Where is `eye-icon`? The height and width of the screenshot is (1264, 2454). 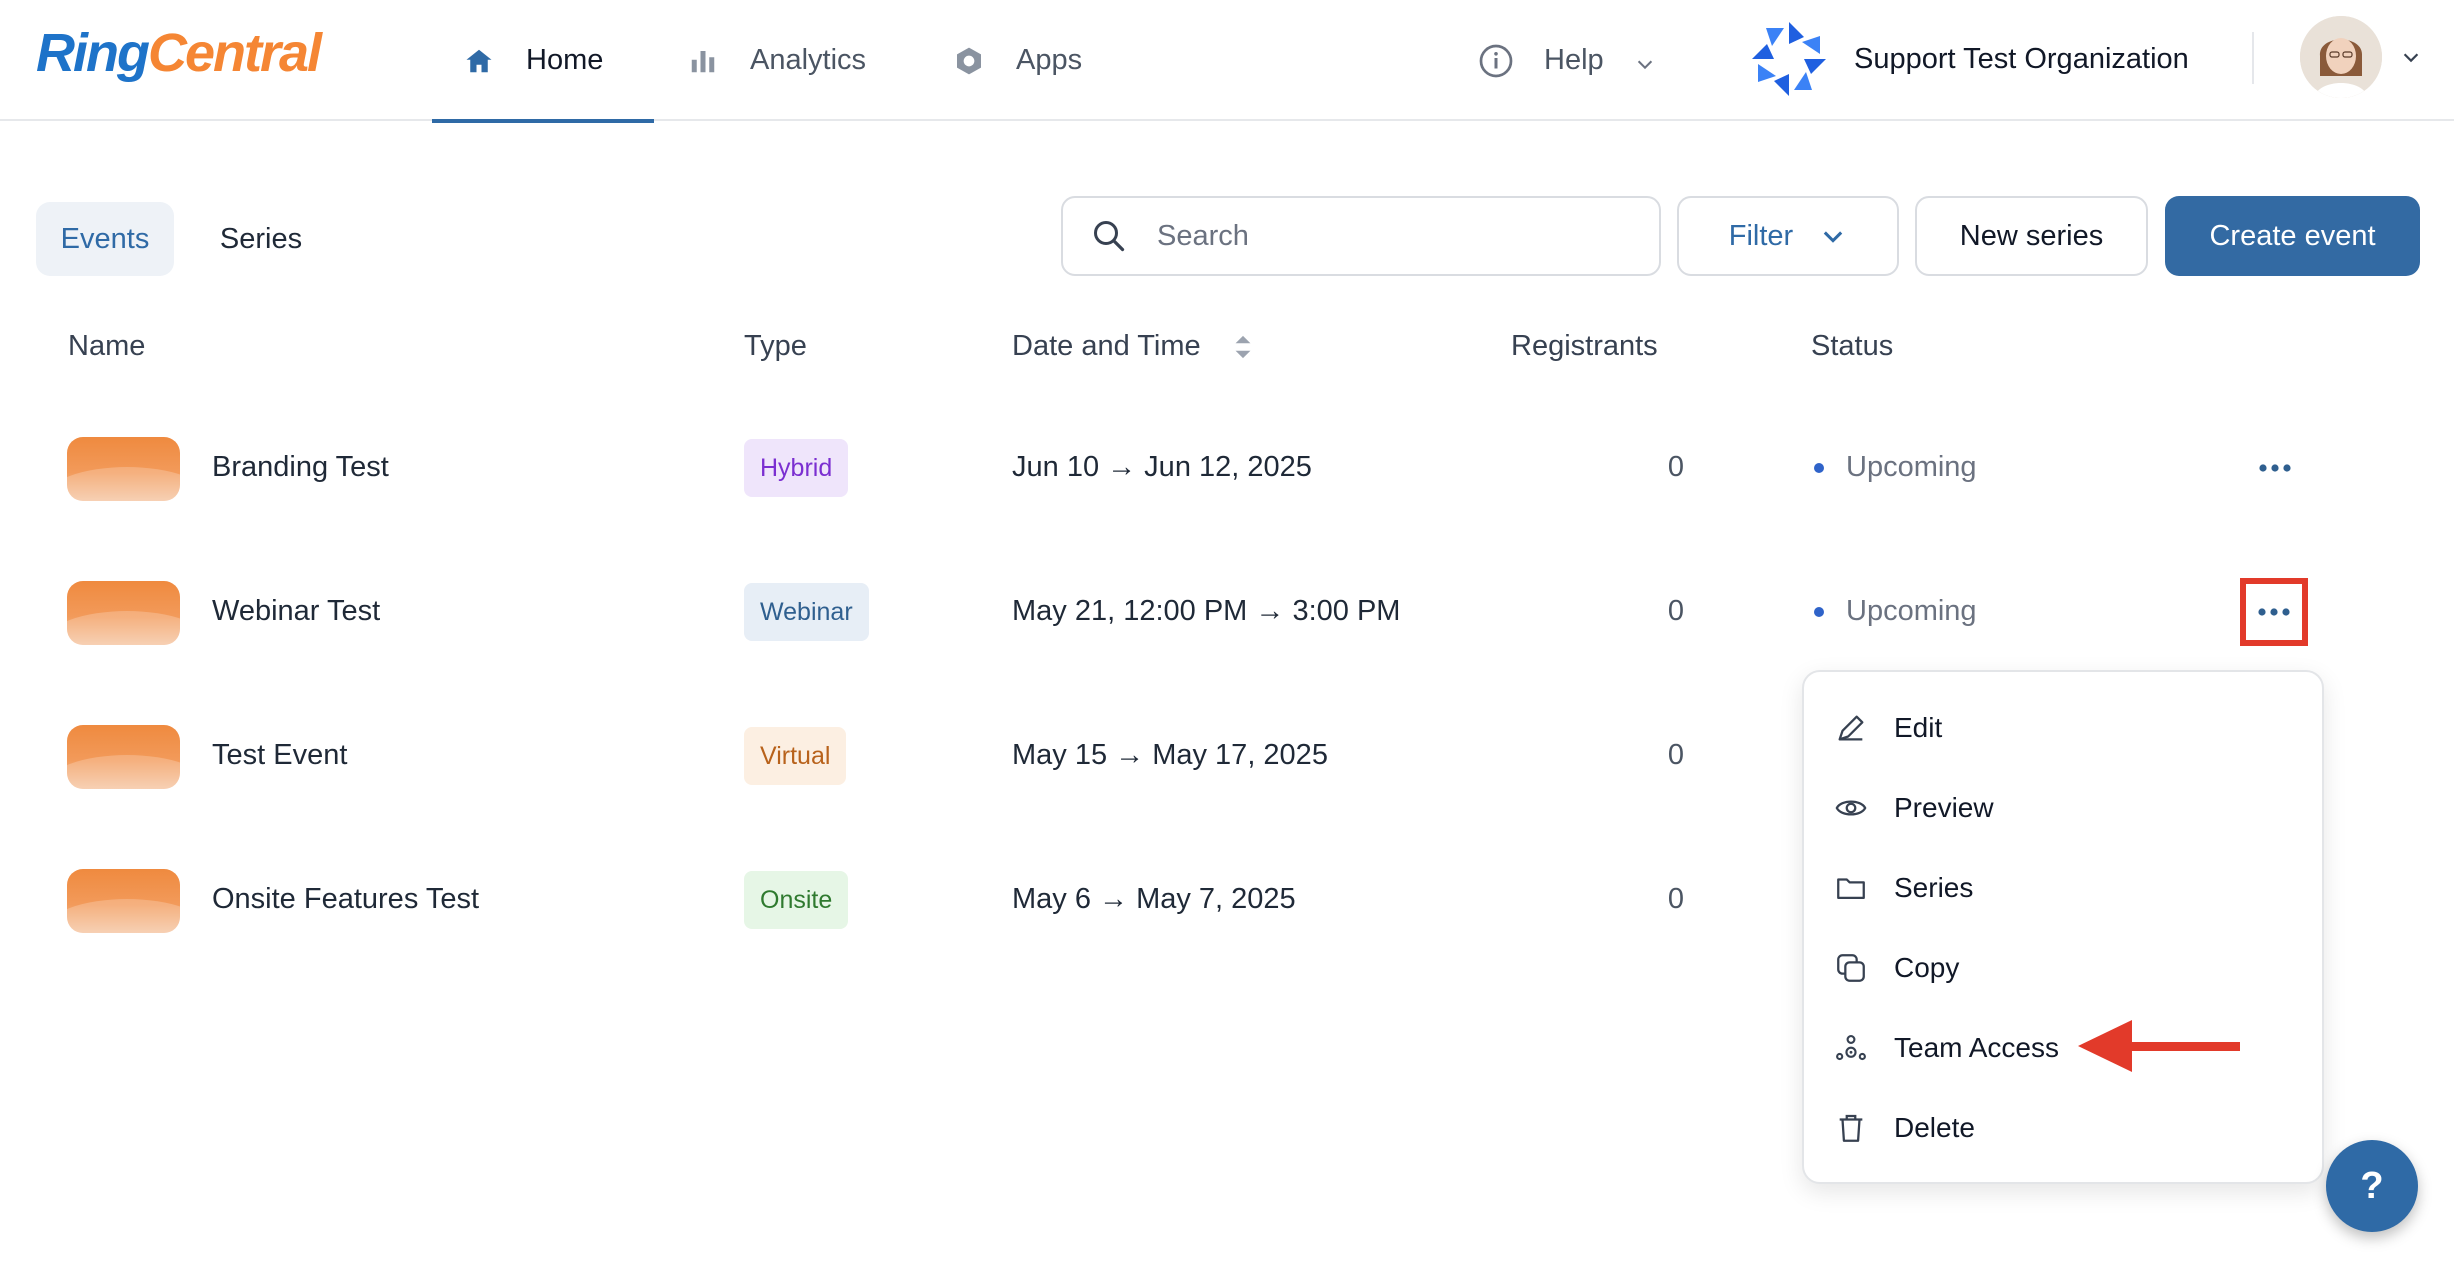
eye-icon is located at coordinates (1851, 808).